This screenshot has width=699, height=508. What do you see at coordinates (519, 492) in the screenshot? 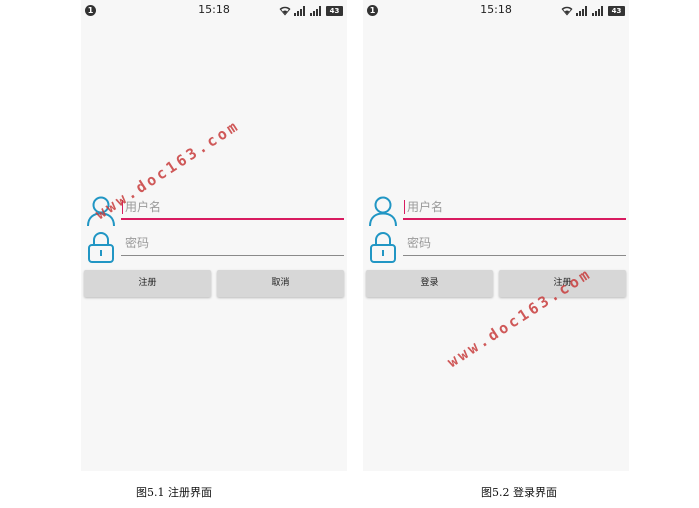
I see `figure-caption-login: 图5.2 登录界面` at bounding box center [519, 492].